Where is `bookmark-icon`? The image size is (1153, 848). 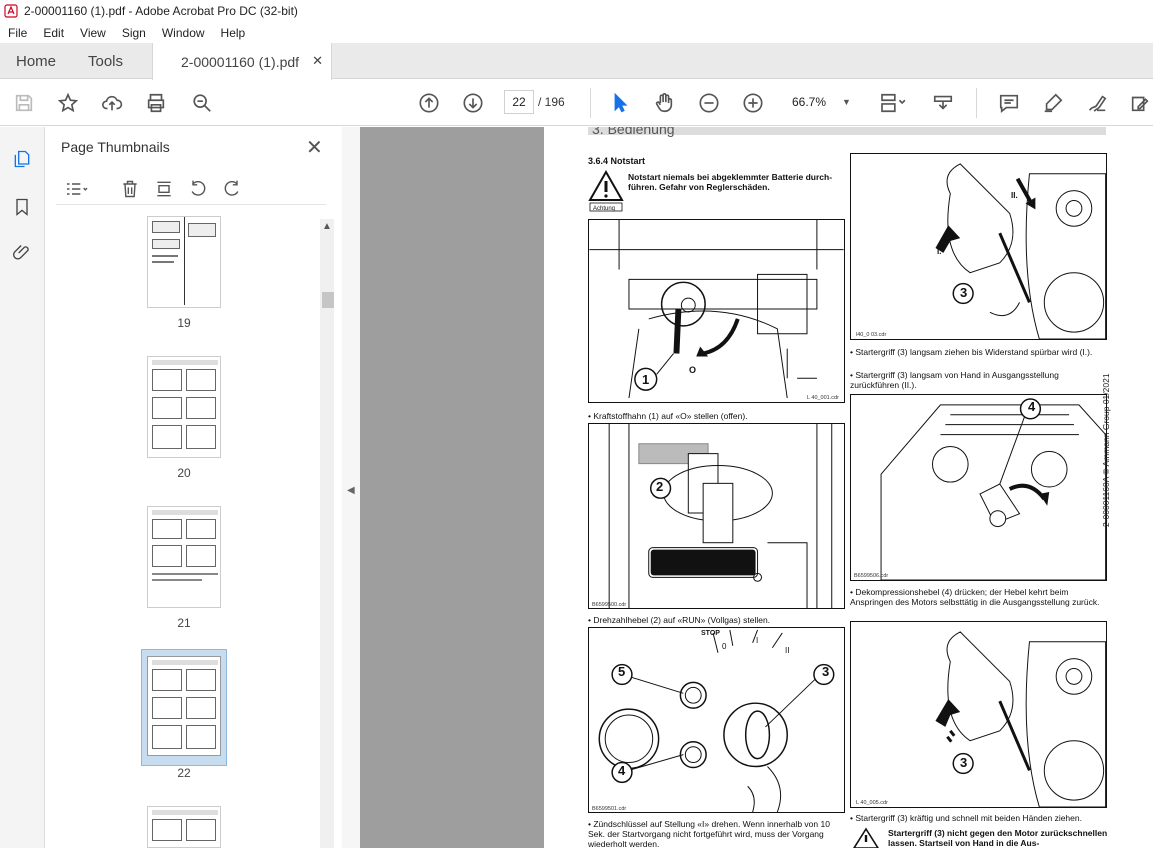
bookmark-icon is located at coordinates (22, 207).